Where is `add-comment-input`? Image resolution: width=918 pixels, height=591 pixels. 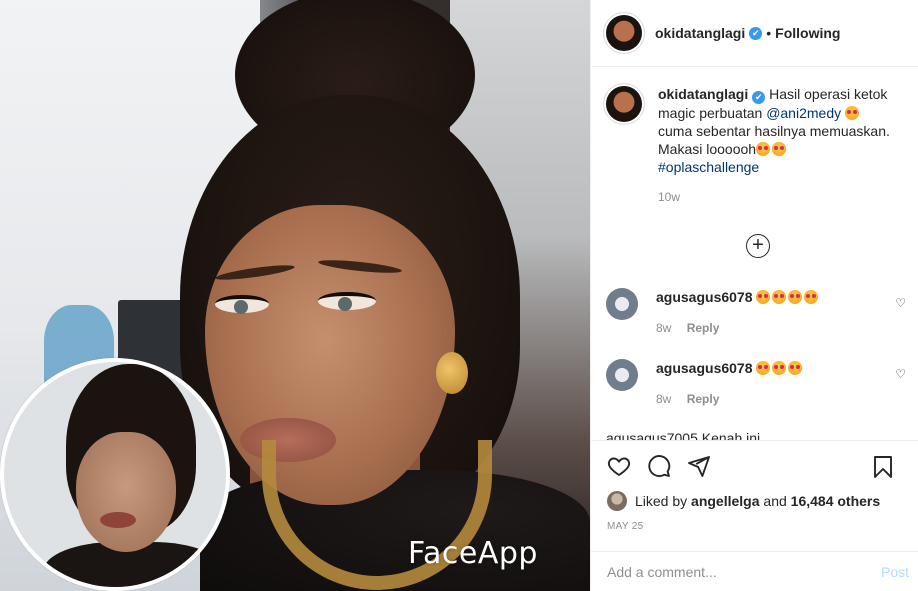
add-comment-input is located at coordinates (732, 572).